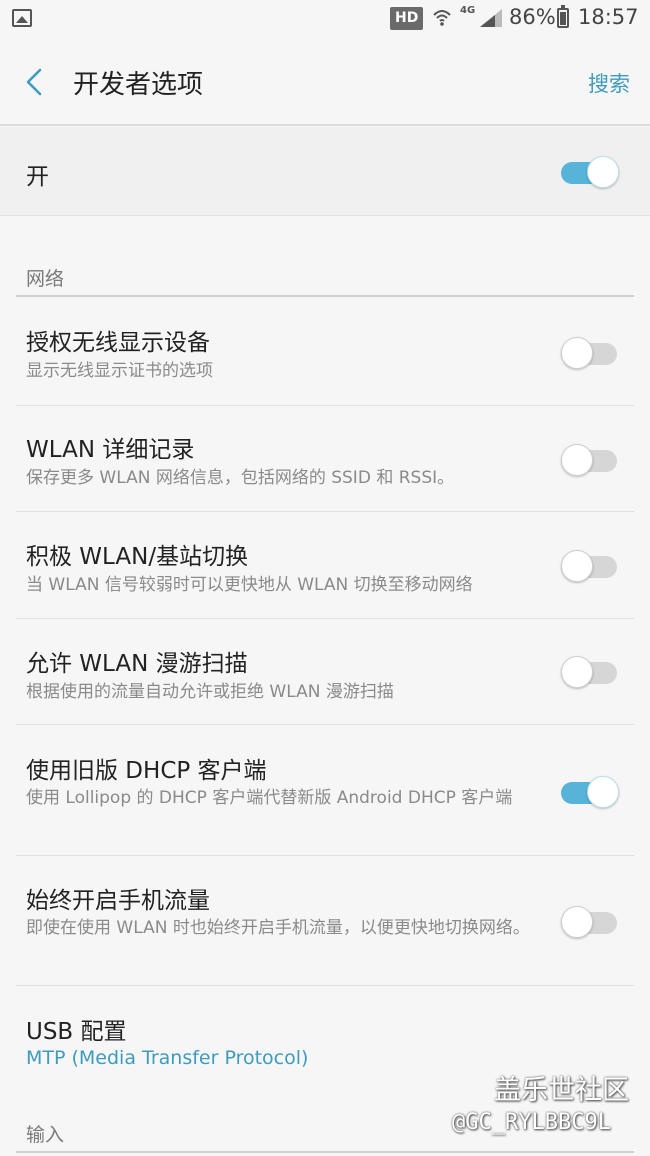 The width and height of the screenshot is (650, 1156). I want to click on image-icon, so click(22, 18).